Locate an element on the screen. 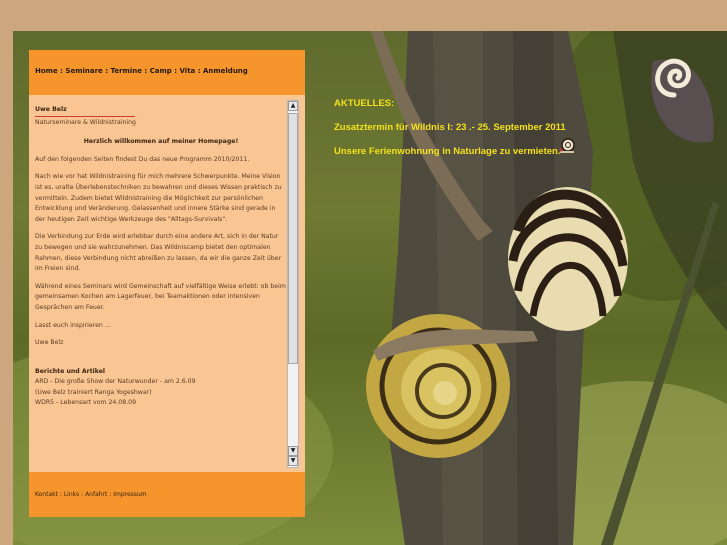 The height and width of the screenshot is (545, 727). news-heading: AKTUELLES: is located at coordinates (364, 103).